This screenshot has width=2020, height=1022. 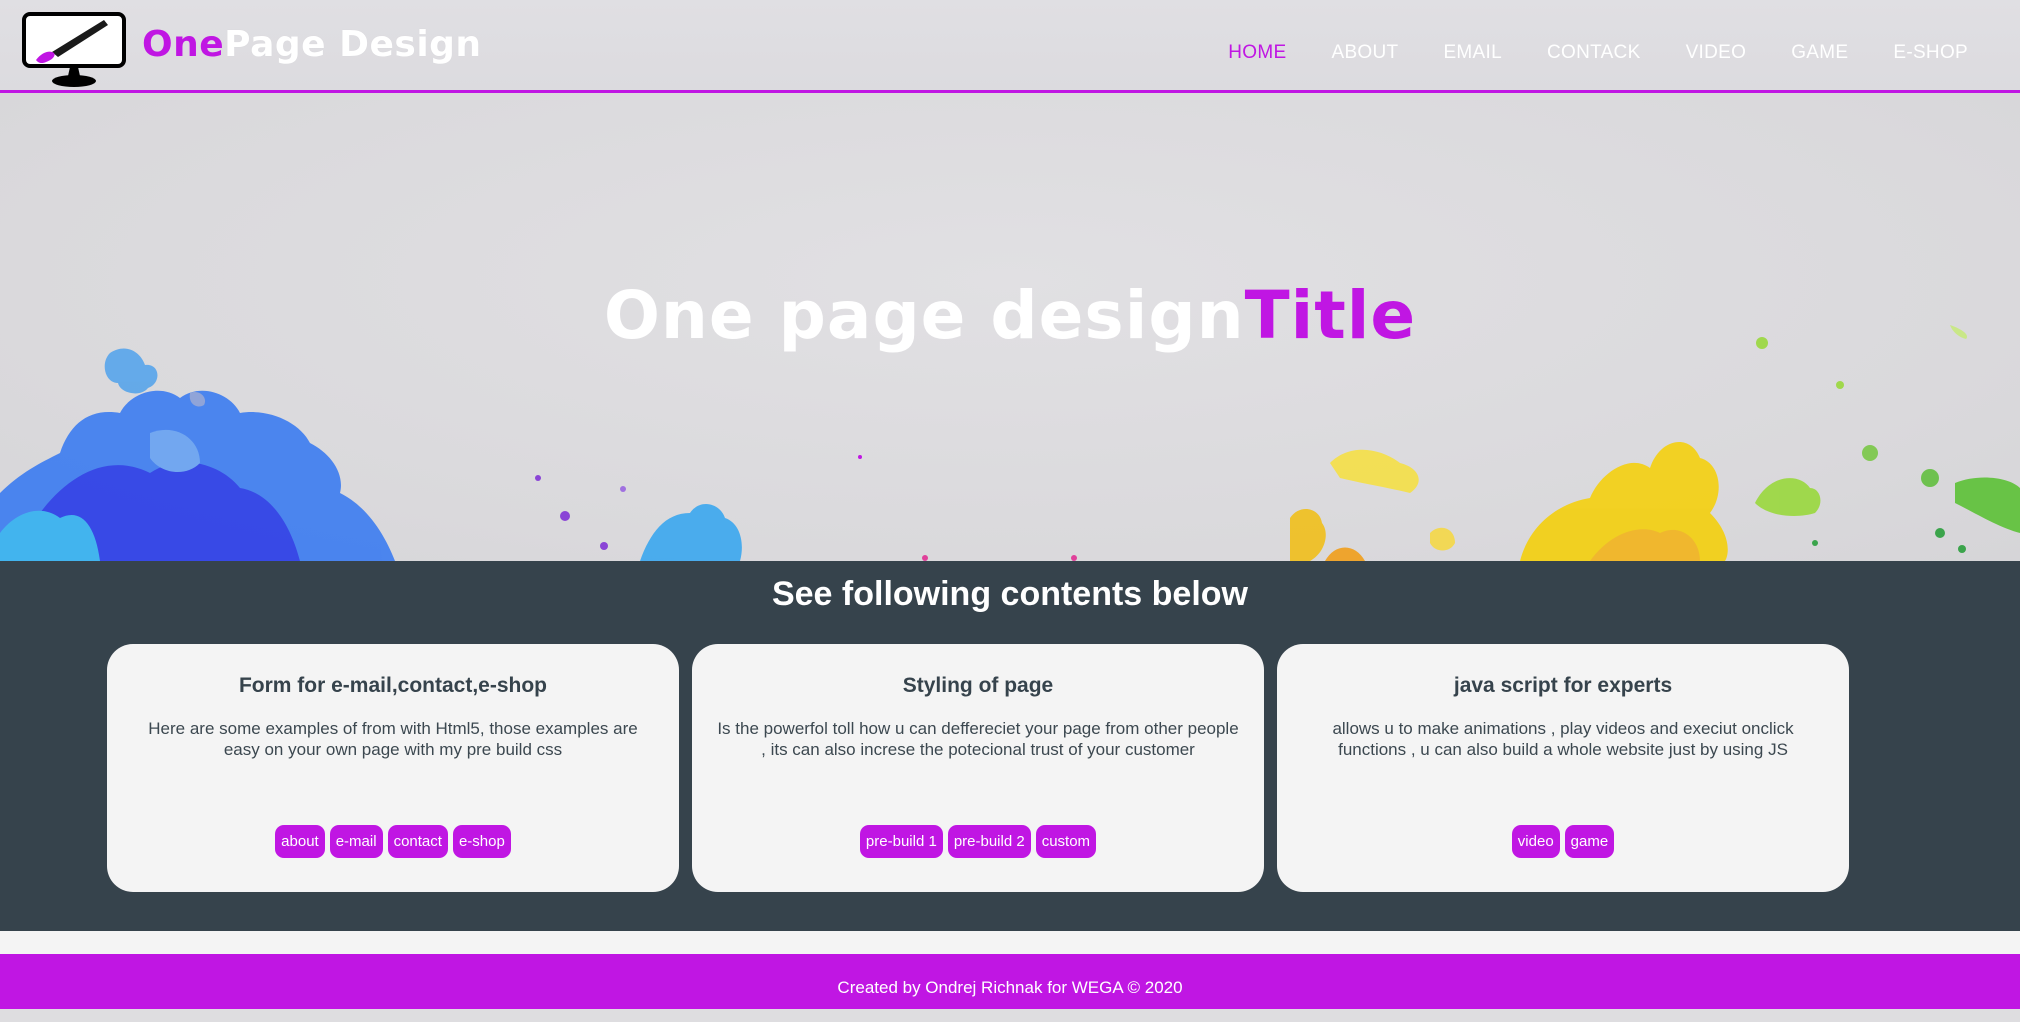 I want to click on custom-button: custom, so click(x=1066, y=841).